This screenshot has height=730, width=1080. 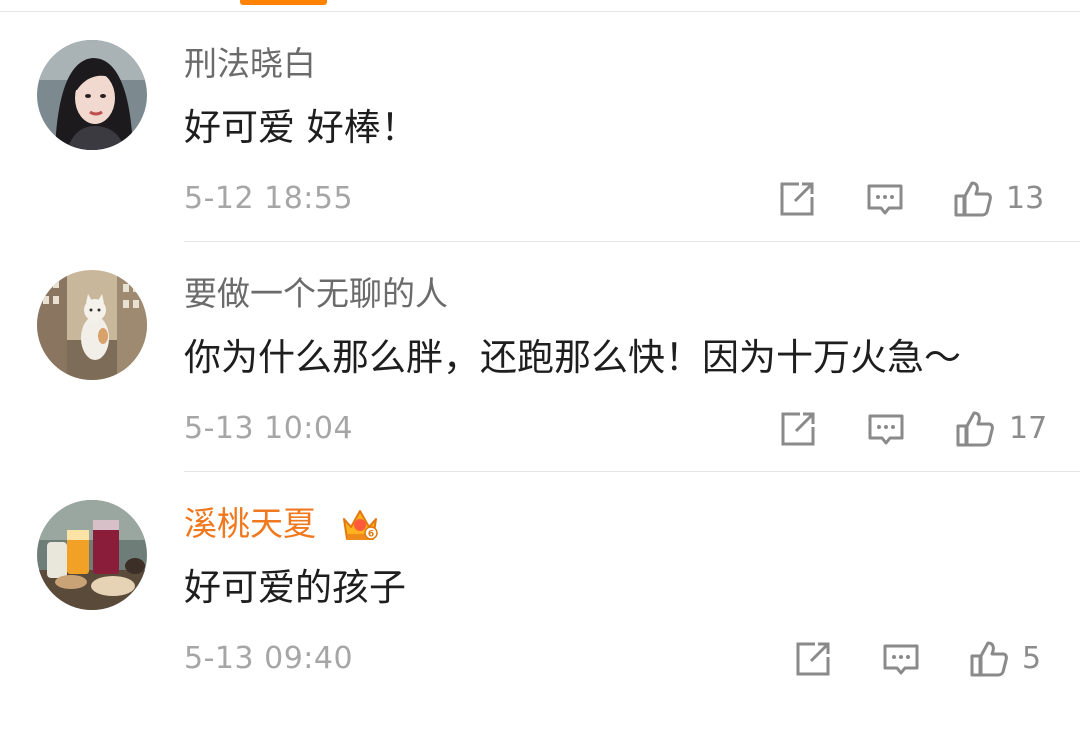 What do you see at coordinates (572, 357) in the screenshot?
I see `comment-text: 你为什么那么胖，还跑那么快！因为十万火急～` at bounding box center [572, 357].